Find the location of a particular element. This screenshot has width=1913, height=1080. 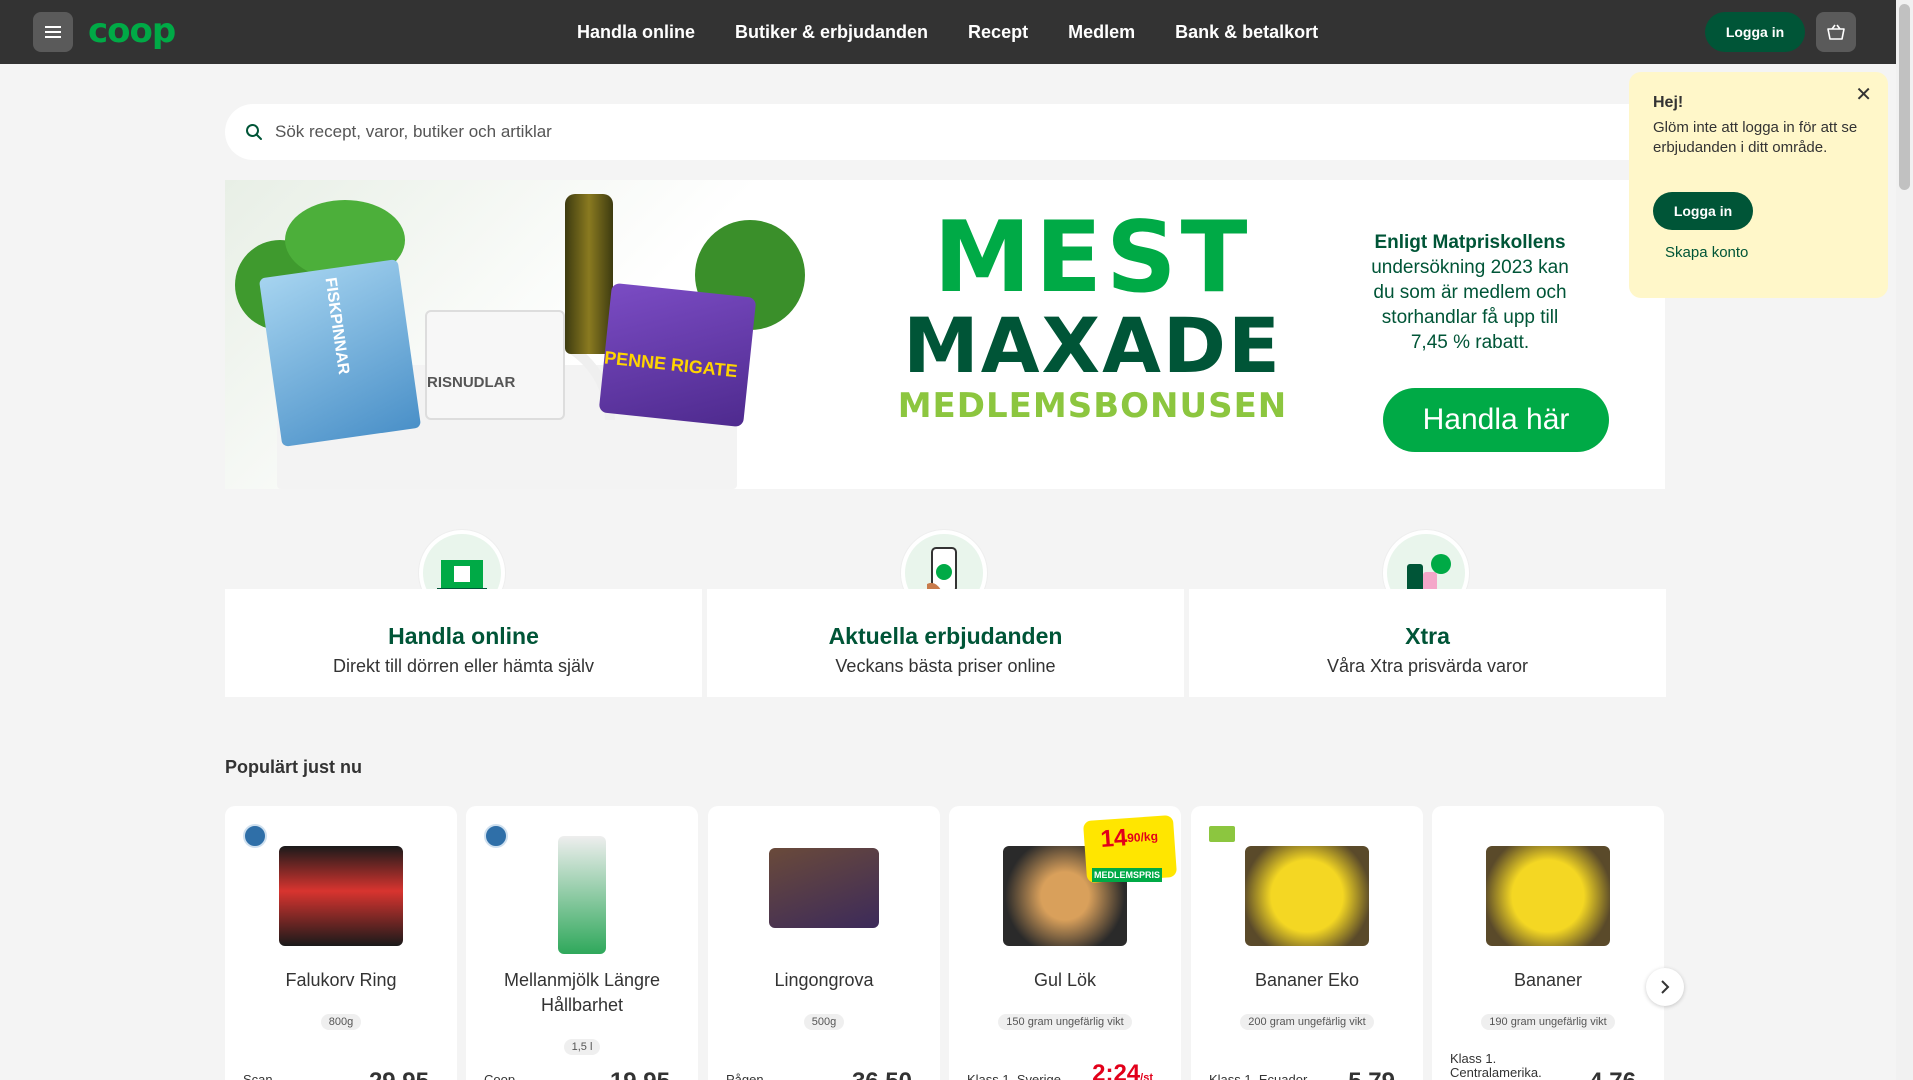

popular-section-title: Populärt just nu is located at coordinates (293, 767).